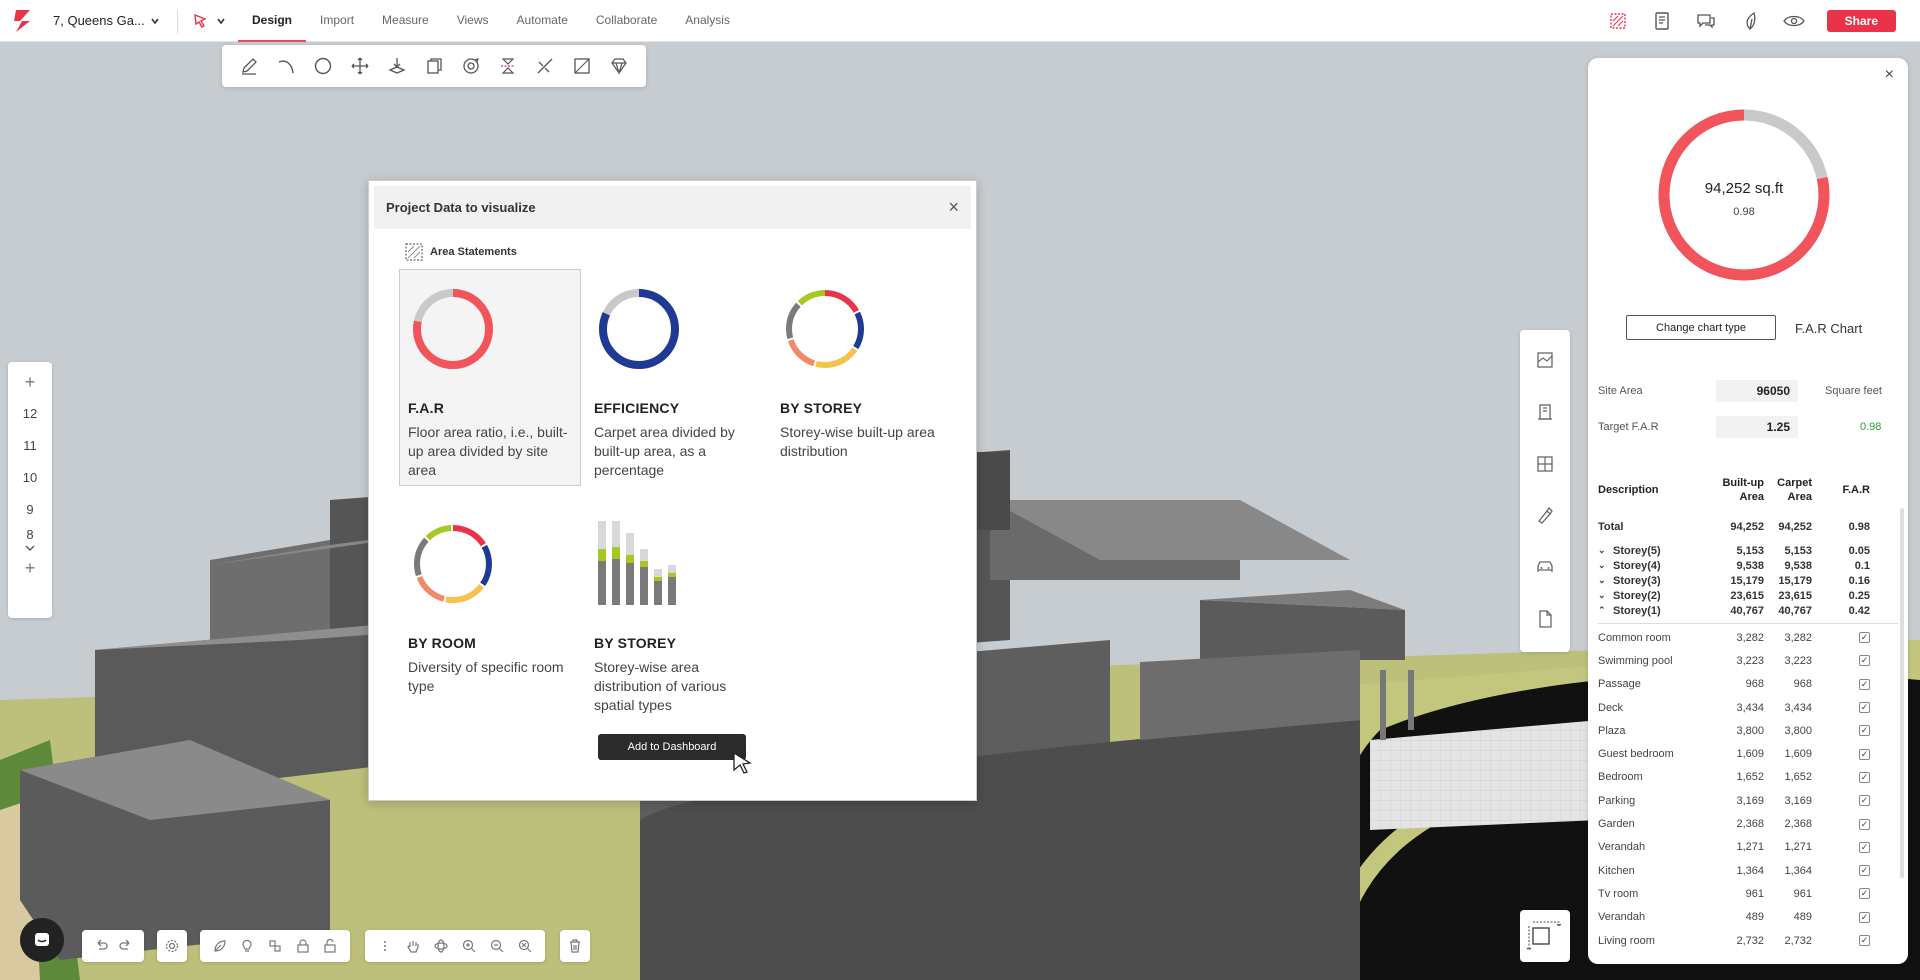 The image size is (1920, 980). Describe the element at coordinates (469, 946) in the screenshot. I see `zoom-in-icon` at that location.